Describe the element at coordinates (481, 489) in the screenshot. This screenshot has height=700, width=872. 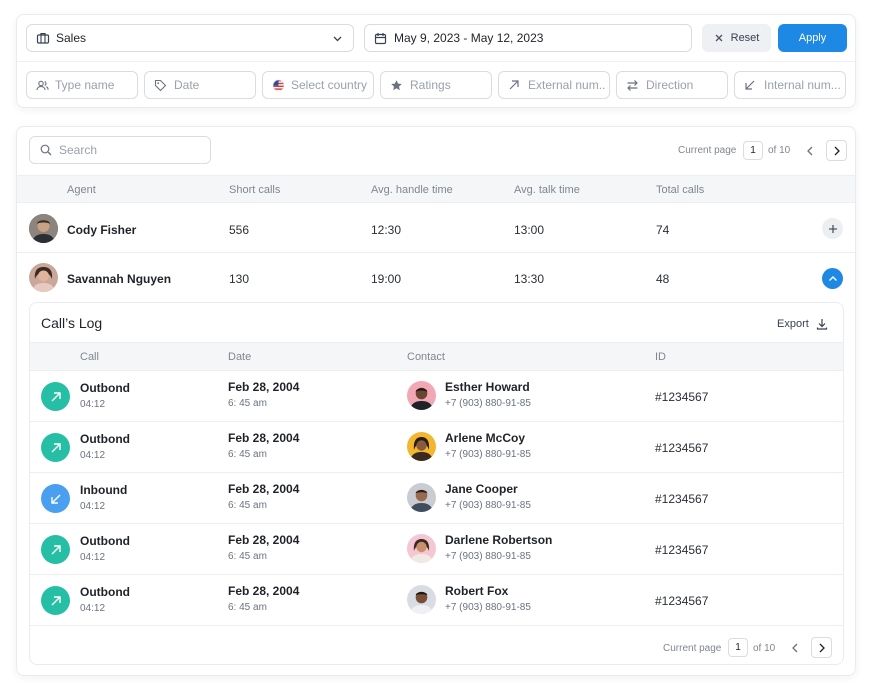
I see `contact-name: Jane Cooper` at that location.